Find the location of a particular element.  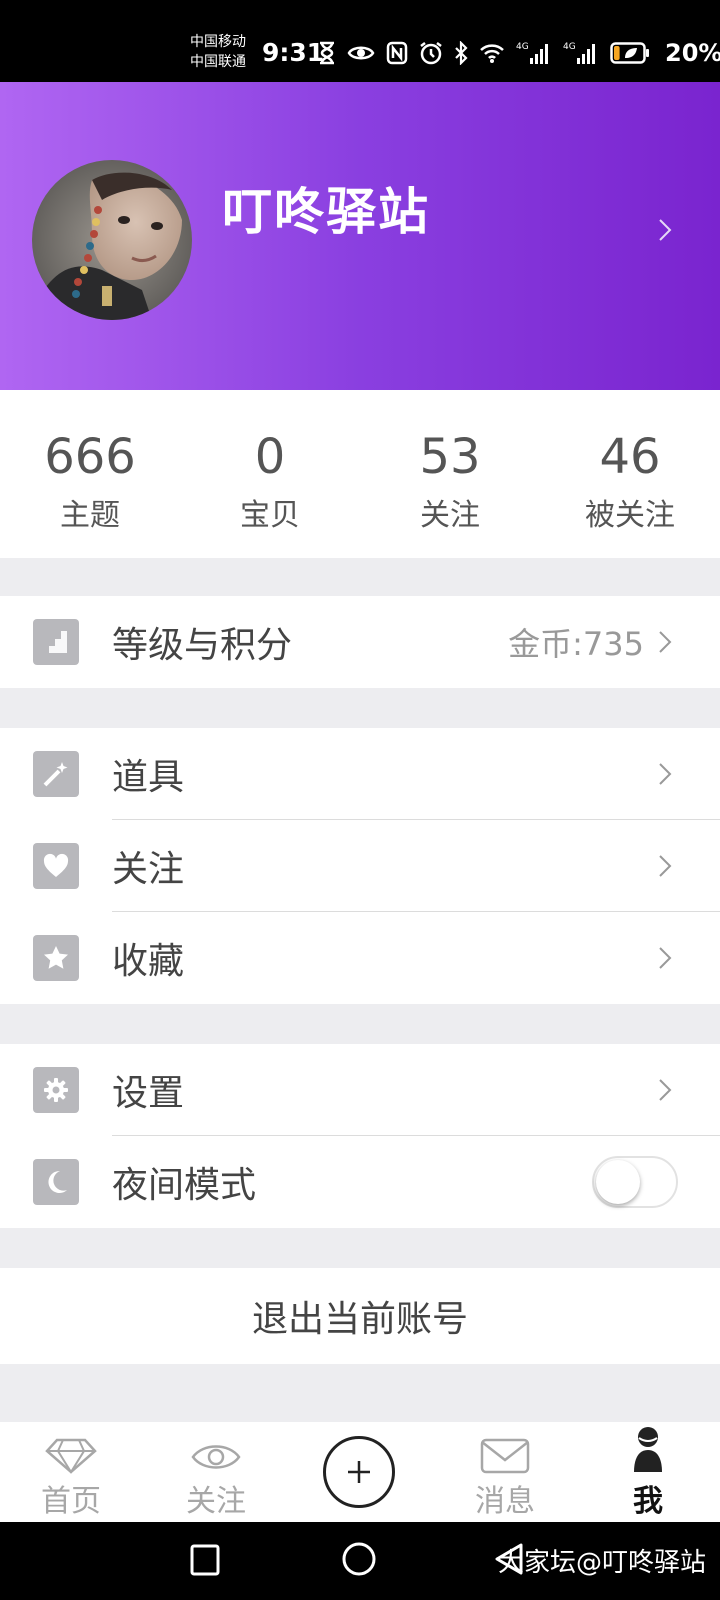

menu-item-label: 关注 is located at coordinates (148, 869).